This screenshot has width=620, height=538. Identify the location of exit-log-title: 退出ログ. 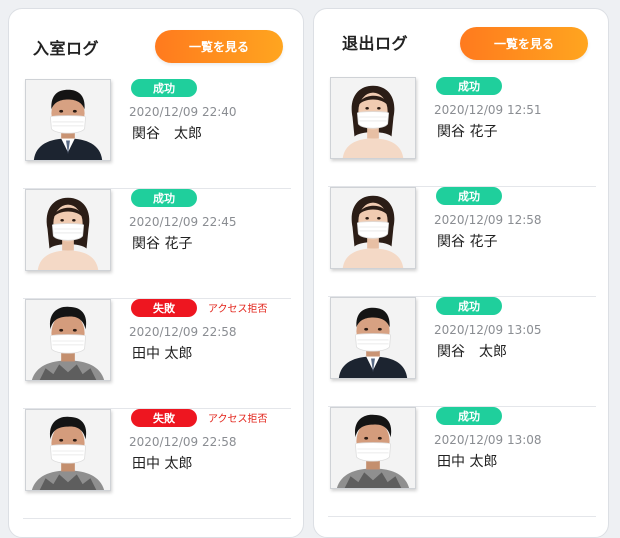
(375, 43).